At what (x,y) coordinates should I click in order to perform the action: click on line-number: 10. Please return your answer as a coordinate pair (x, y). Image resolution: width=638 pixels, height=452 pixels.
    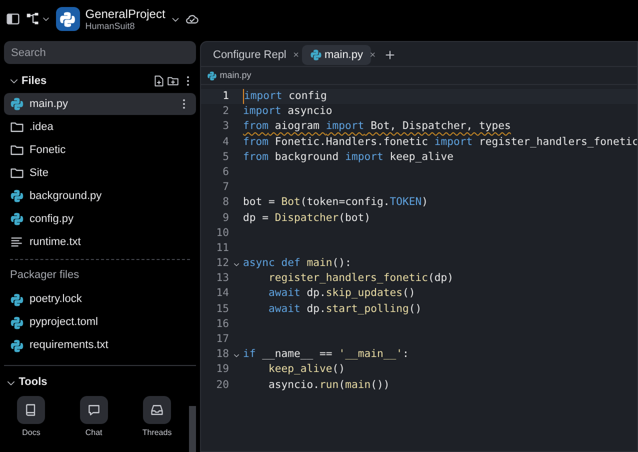
    Looking at the image, I should click on (222, 233).